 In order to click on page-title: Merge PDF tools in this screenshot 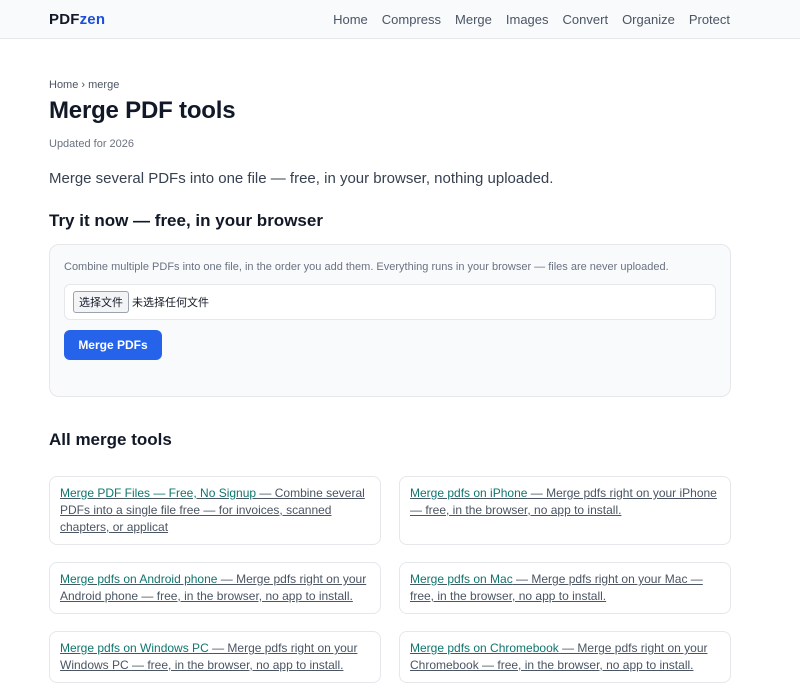, I will do `click(142, 110)`.